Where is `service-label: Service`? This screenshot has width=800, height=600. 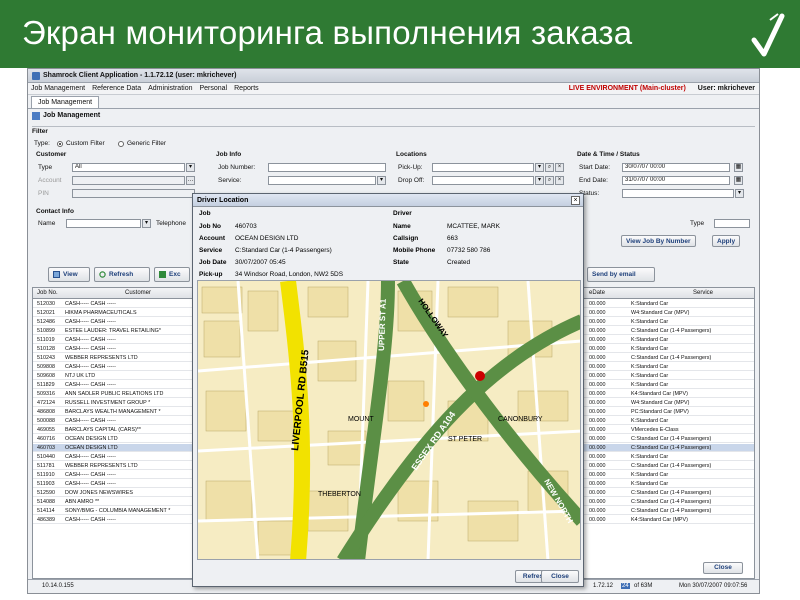 service-label: Service is located at coordinates (211, 250).